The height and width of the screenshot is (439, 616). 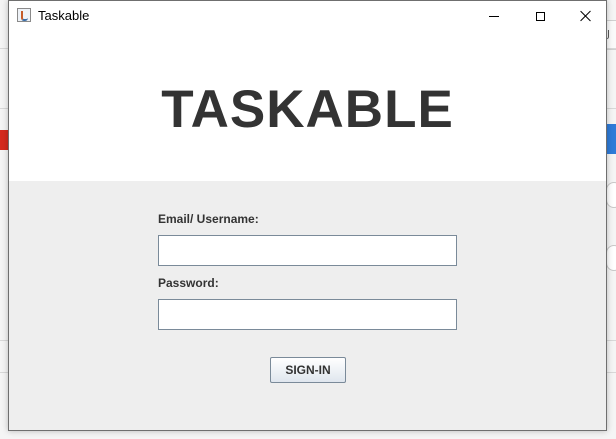 I want to click on java-app-icon, so click(x=24, y=15).